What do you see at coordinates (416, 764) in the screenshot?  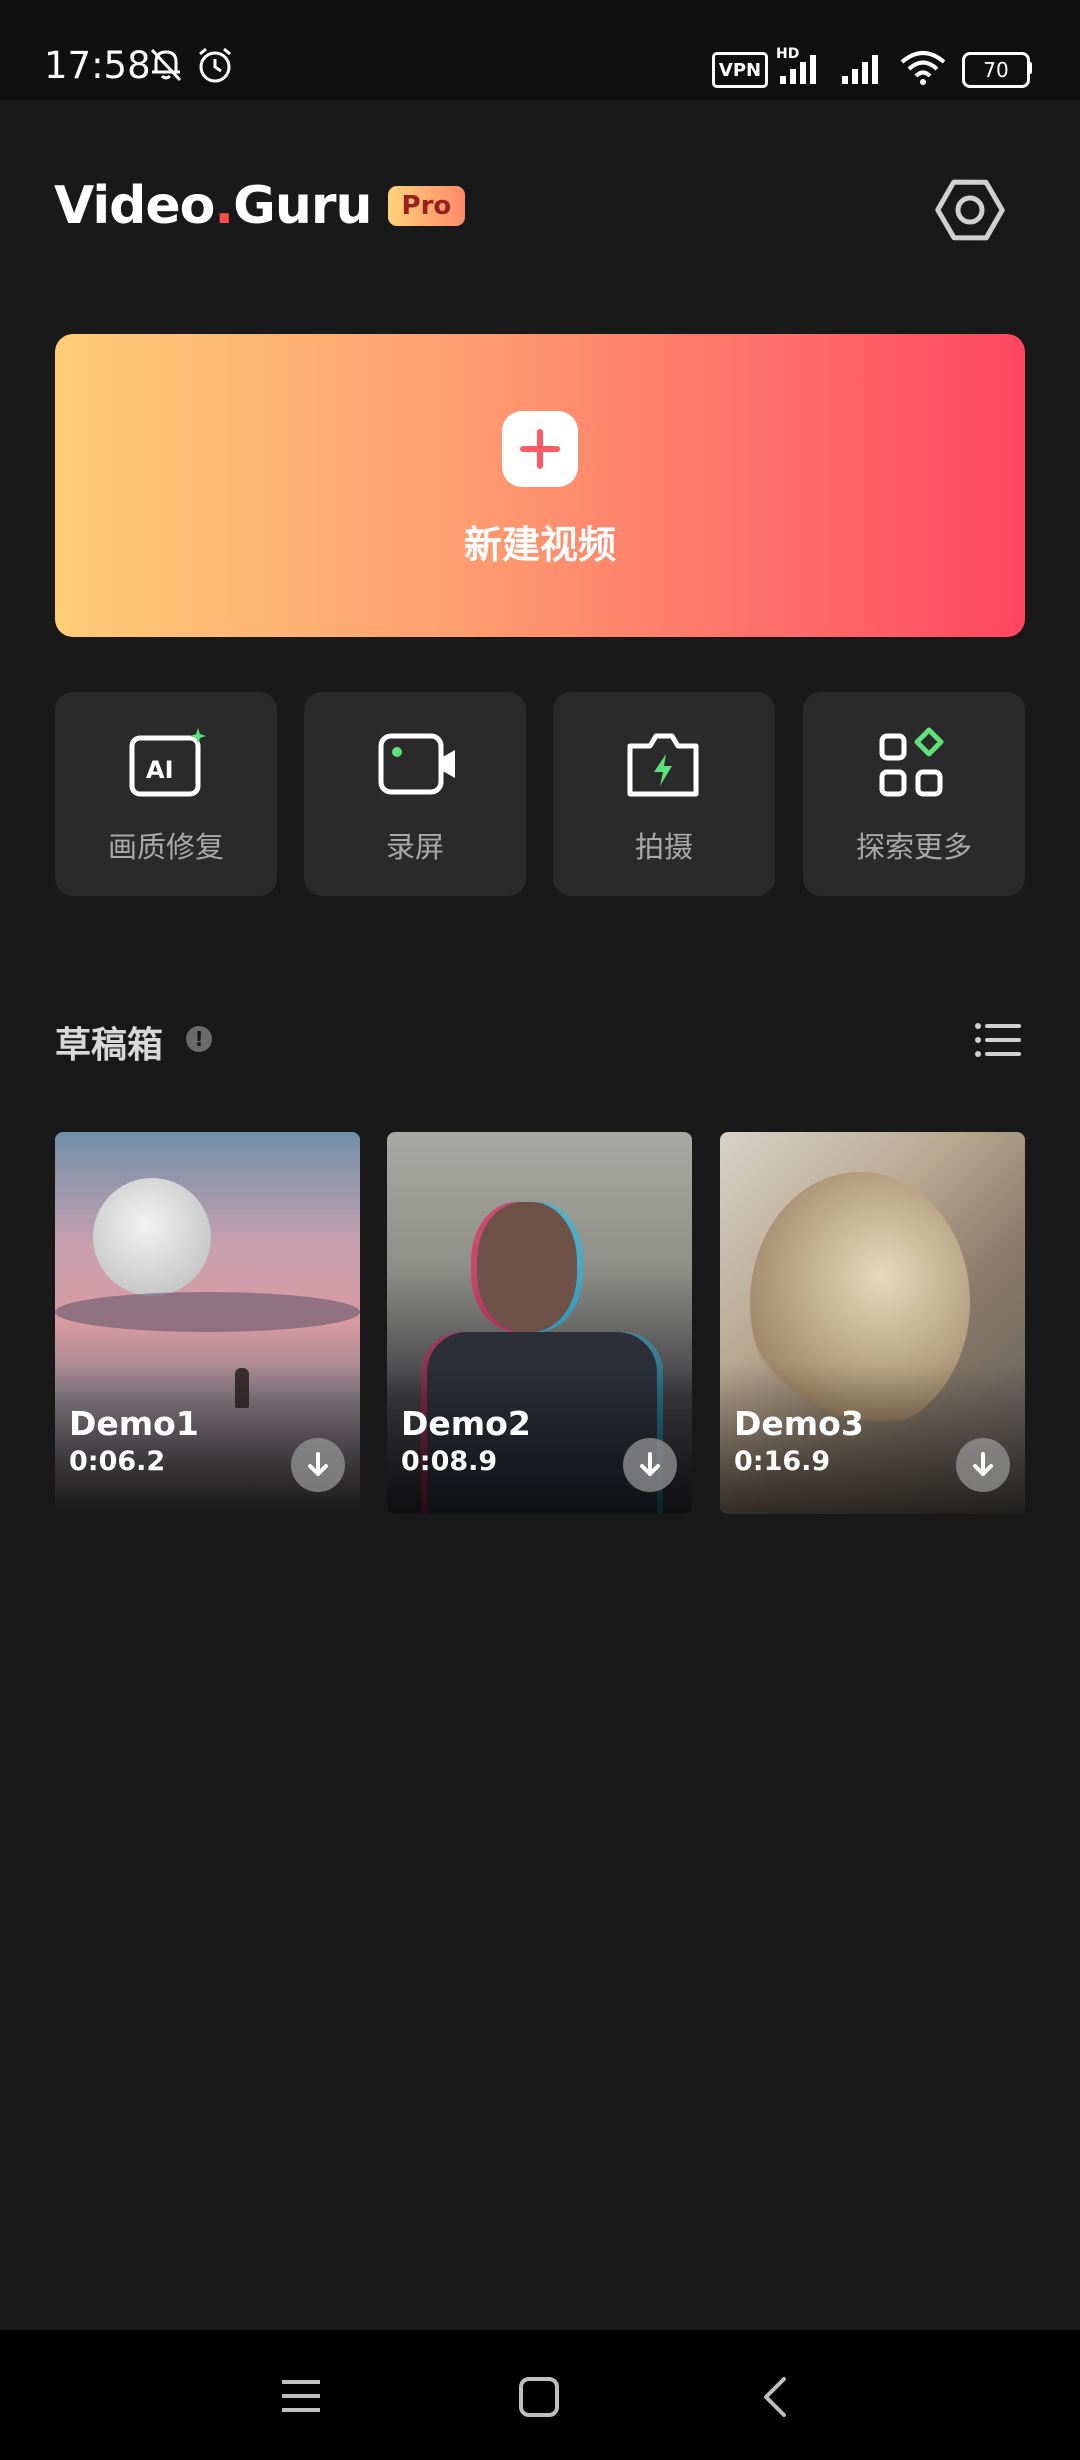 I see `screen-record-icon` at bounding box center [416, 764].